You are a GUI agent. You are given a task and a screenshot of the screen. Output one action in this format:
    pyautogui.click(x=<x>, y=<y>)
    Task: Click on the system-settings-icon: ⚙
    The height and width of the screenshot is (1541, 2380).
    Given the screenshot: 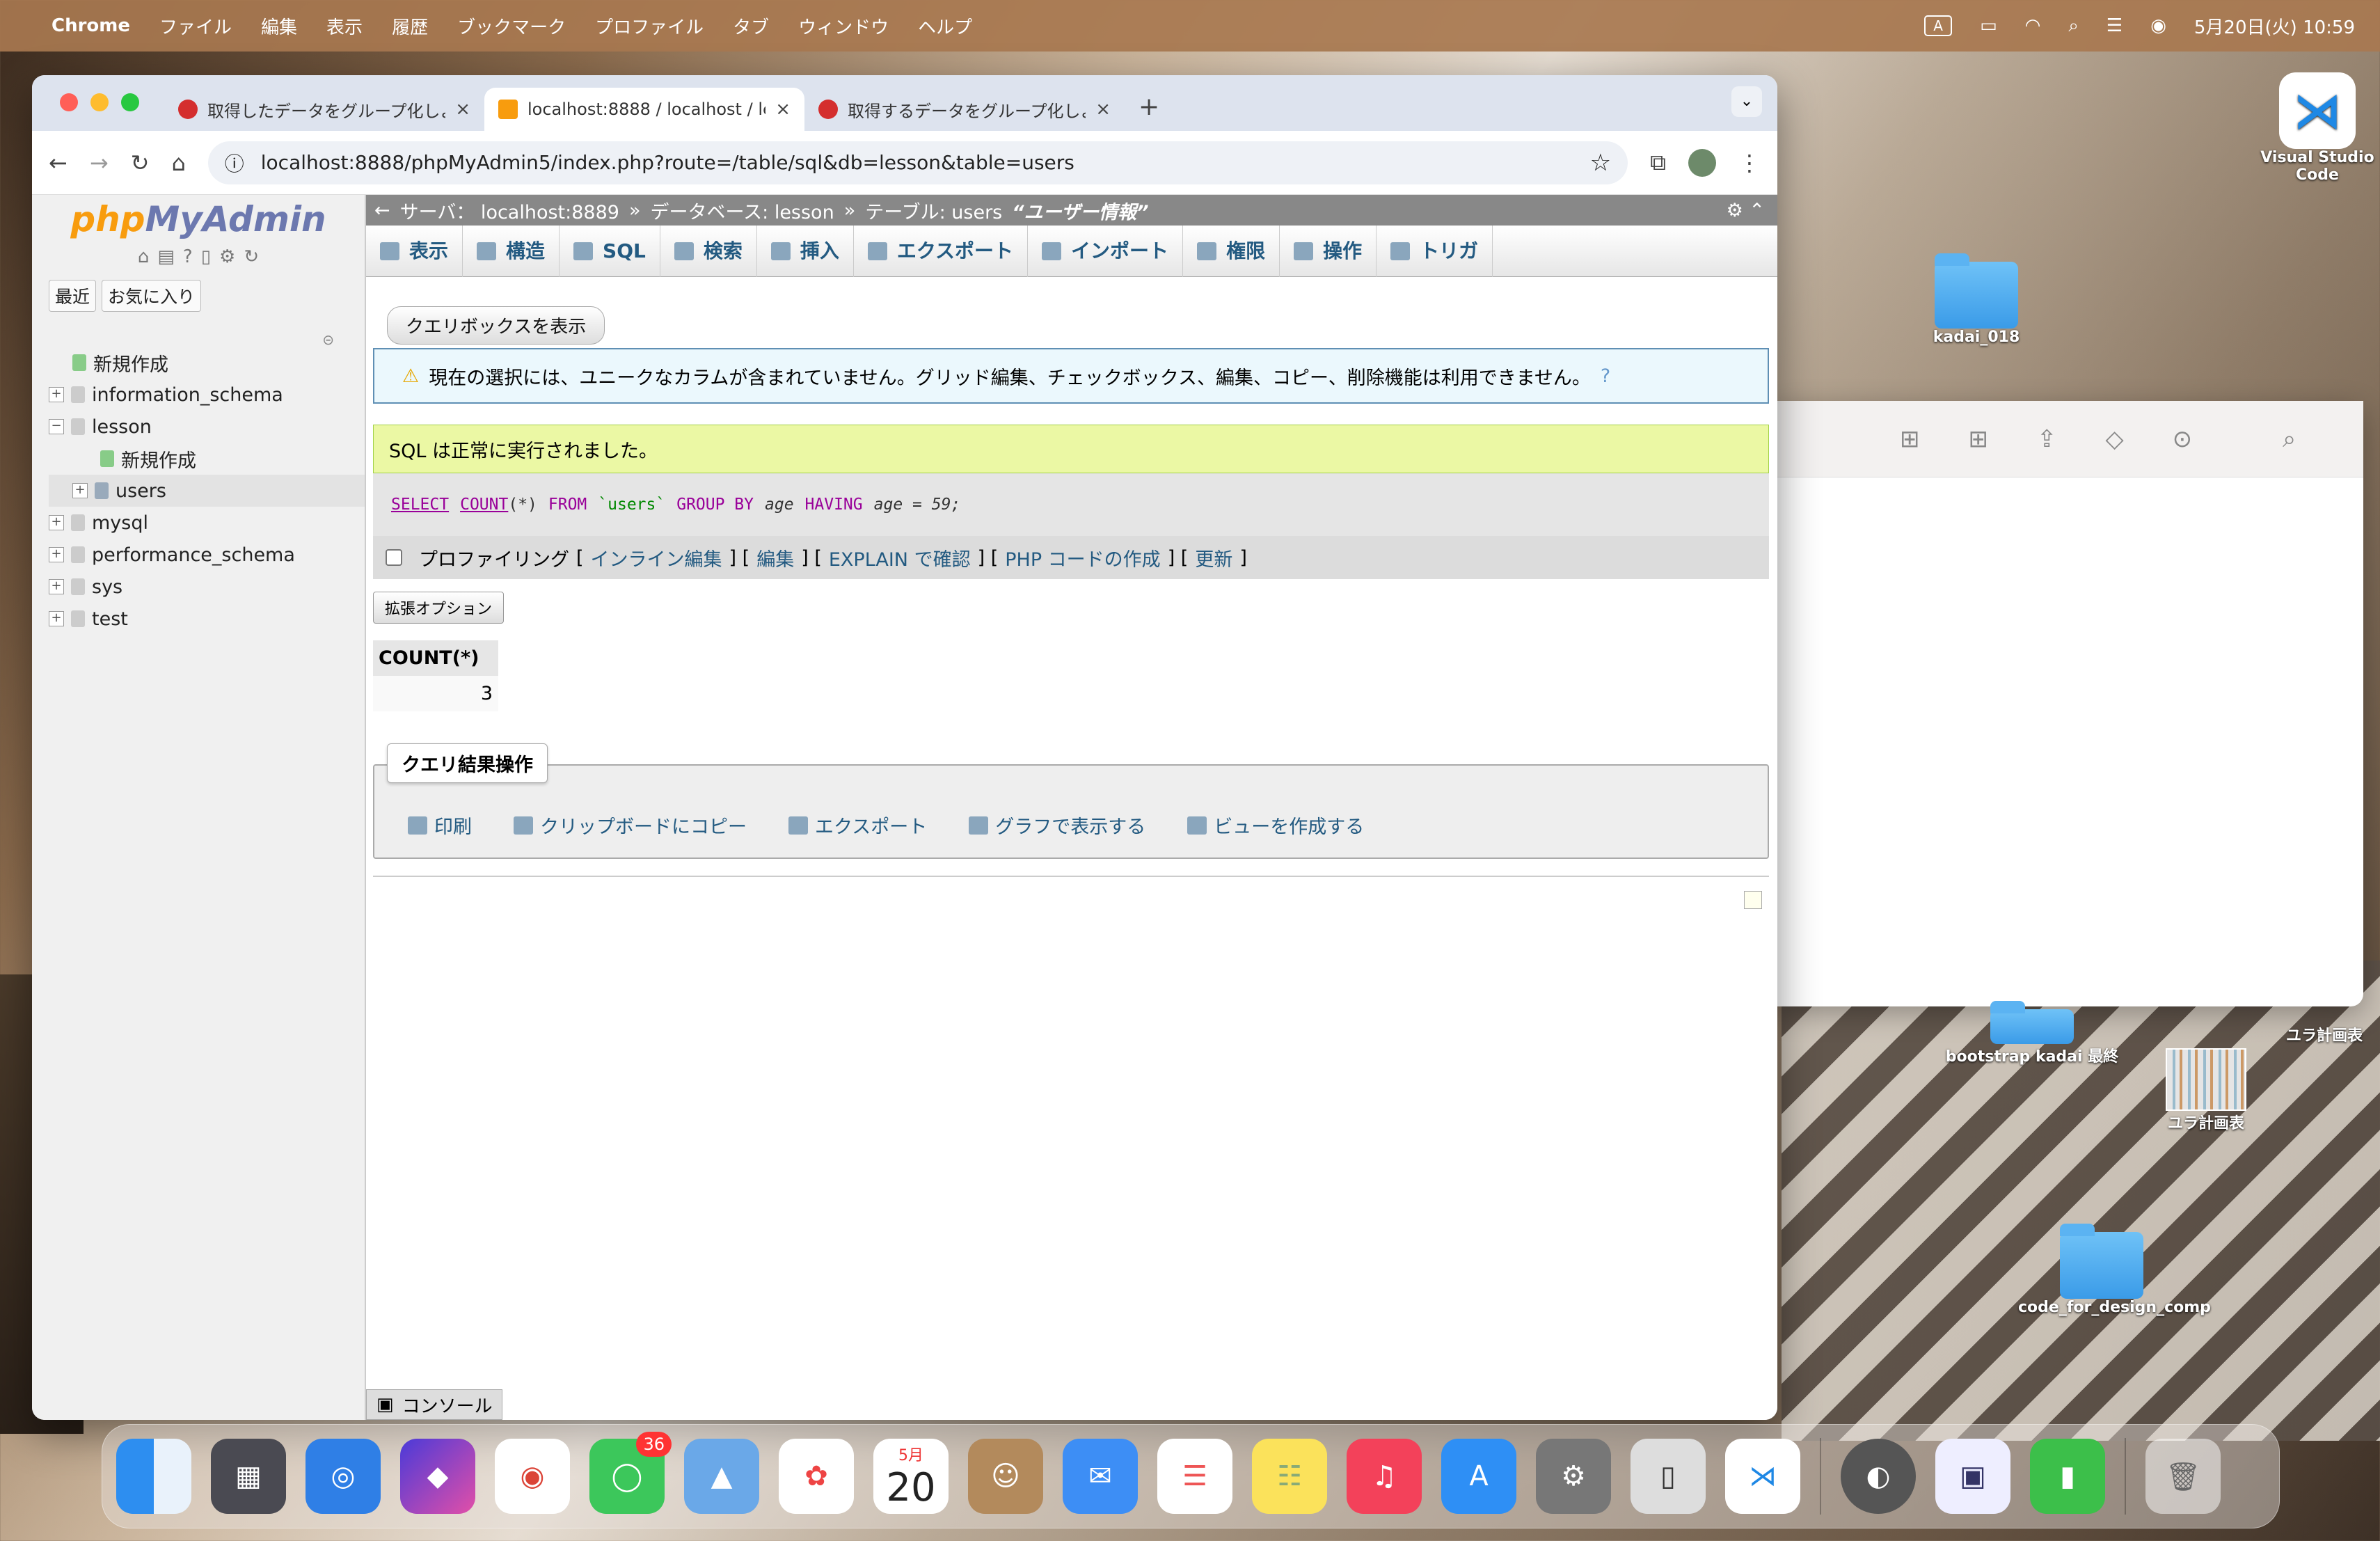 What is the action you would take?
    pyautogui.click(x=1574, y=1476)
    